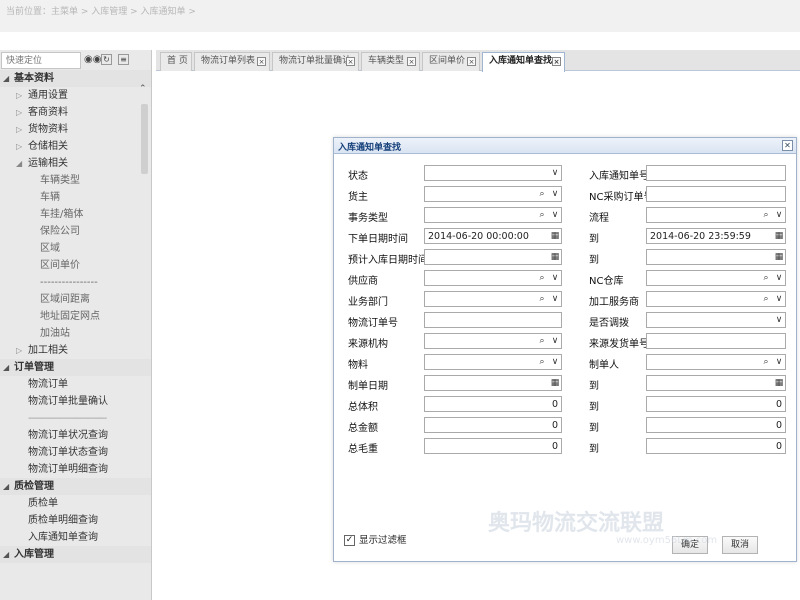 The width and height of the screenshot is (800, 600). I want to click on sidebar-link: 质检单, so click(75, 503).